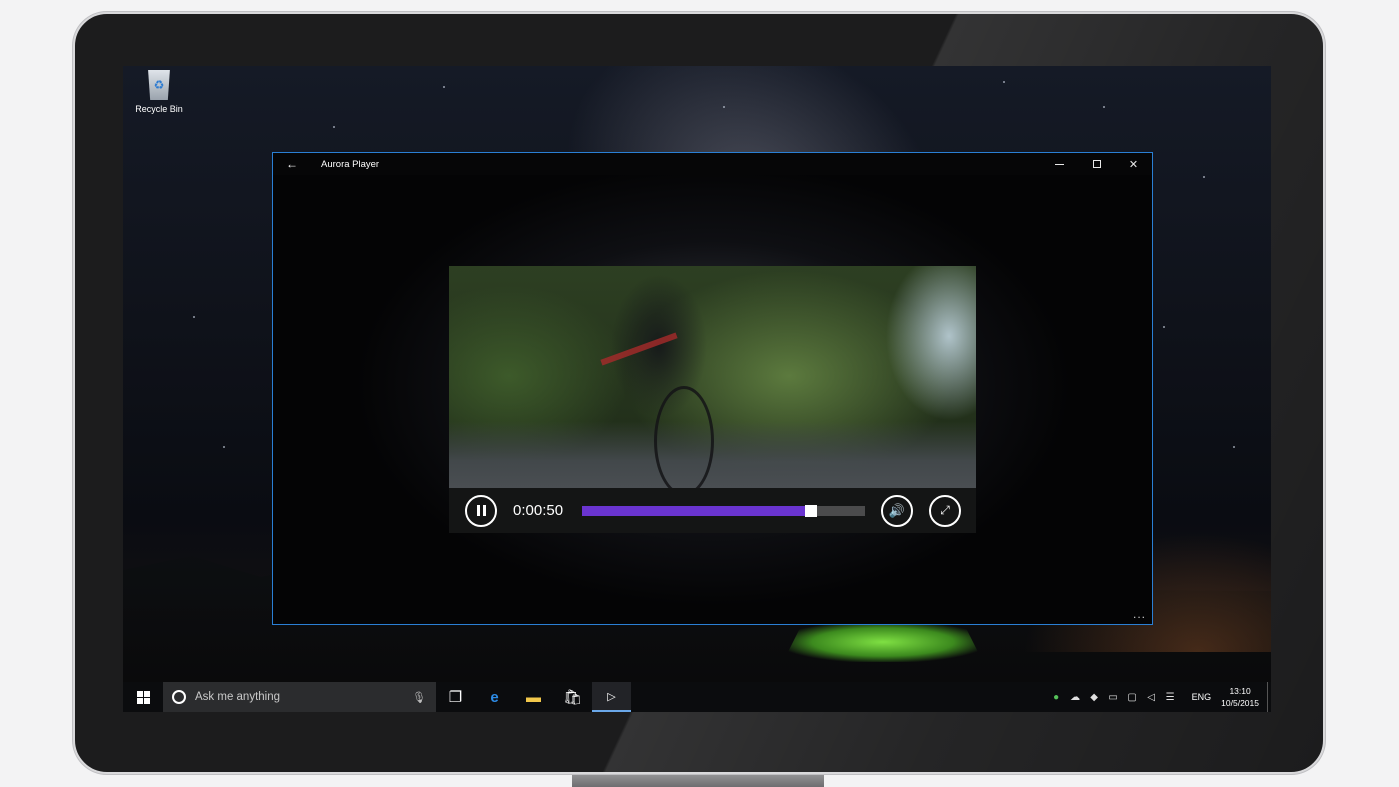 The height and width of the screenshot is (787, 1399). I want to click on player-controls: 0:00:50 🔊 ⤢, so click(712, 510).